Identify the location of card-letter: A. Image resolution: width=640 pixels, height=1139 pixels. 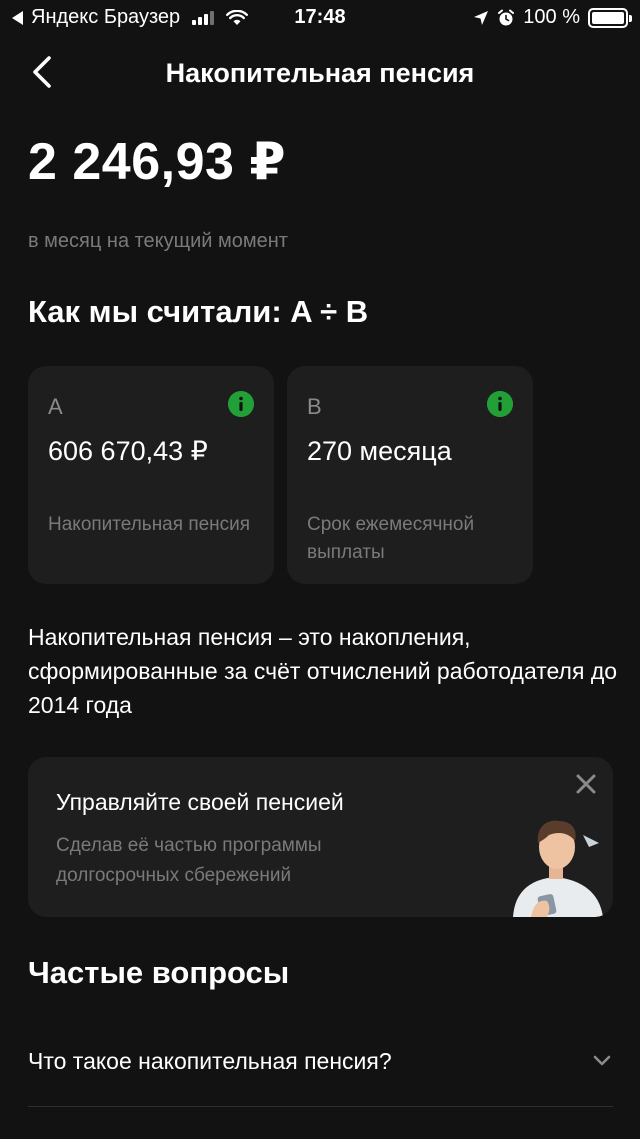
(55, 406).